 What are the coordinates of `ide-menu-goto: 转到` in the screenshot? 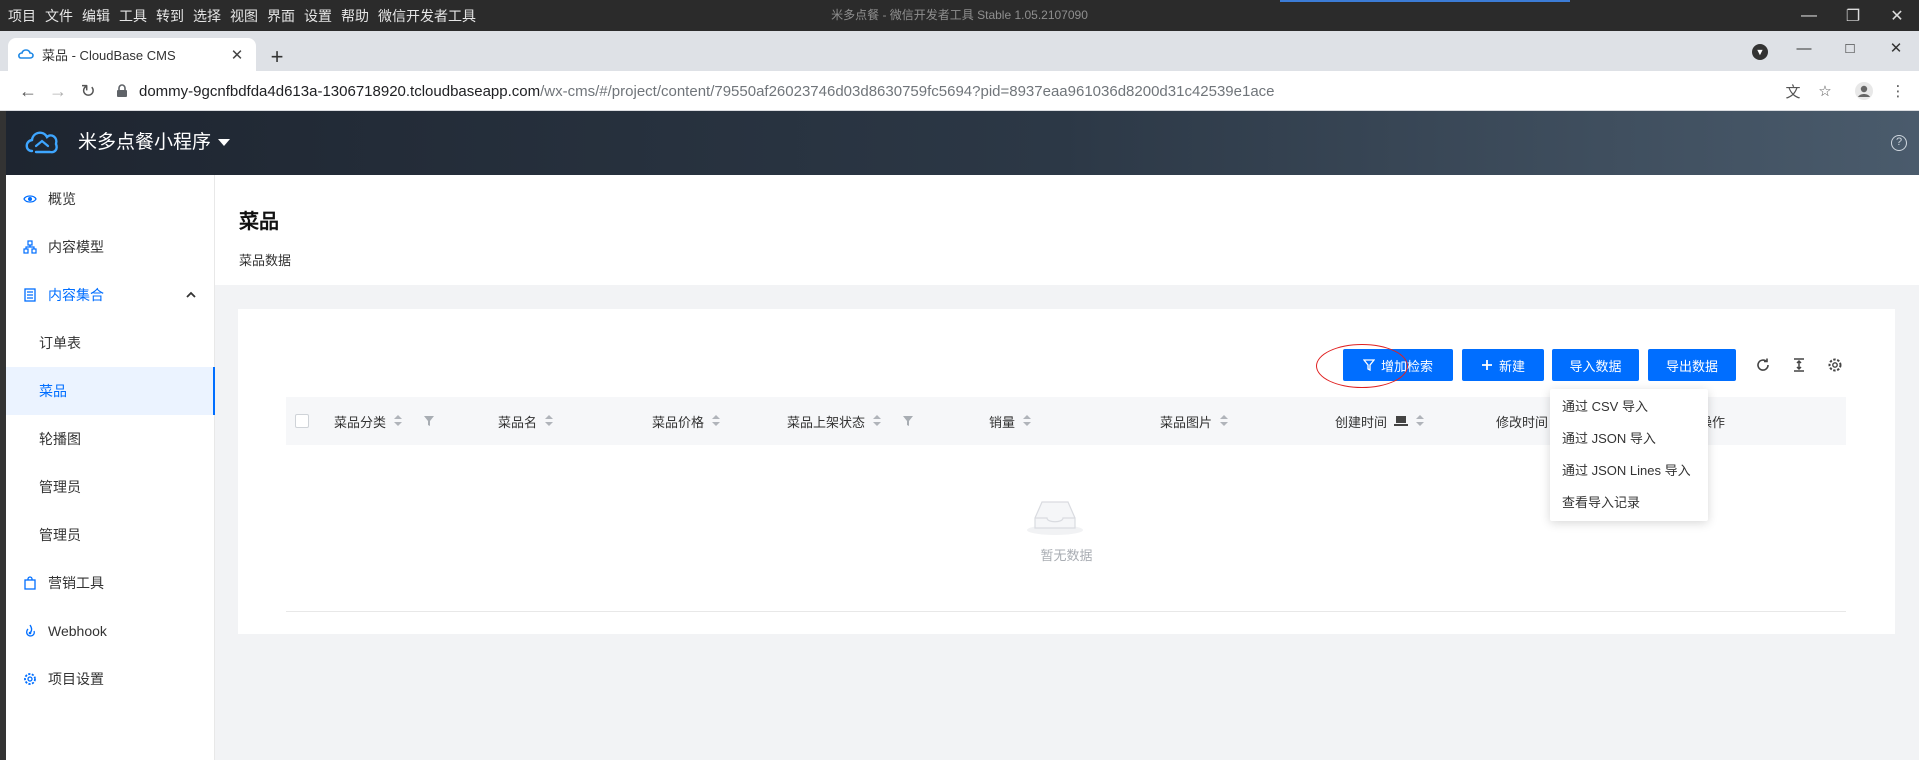 It's located at (170, 16).